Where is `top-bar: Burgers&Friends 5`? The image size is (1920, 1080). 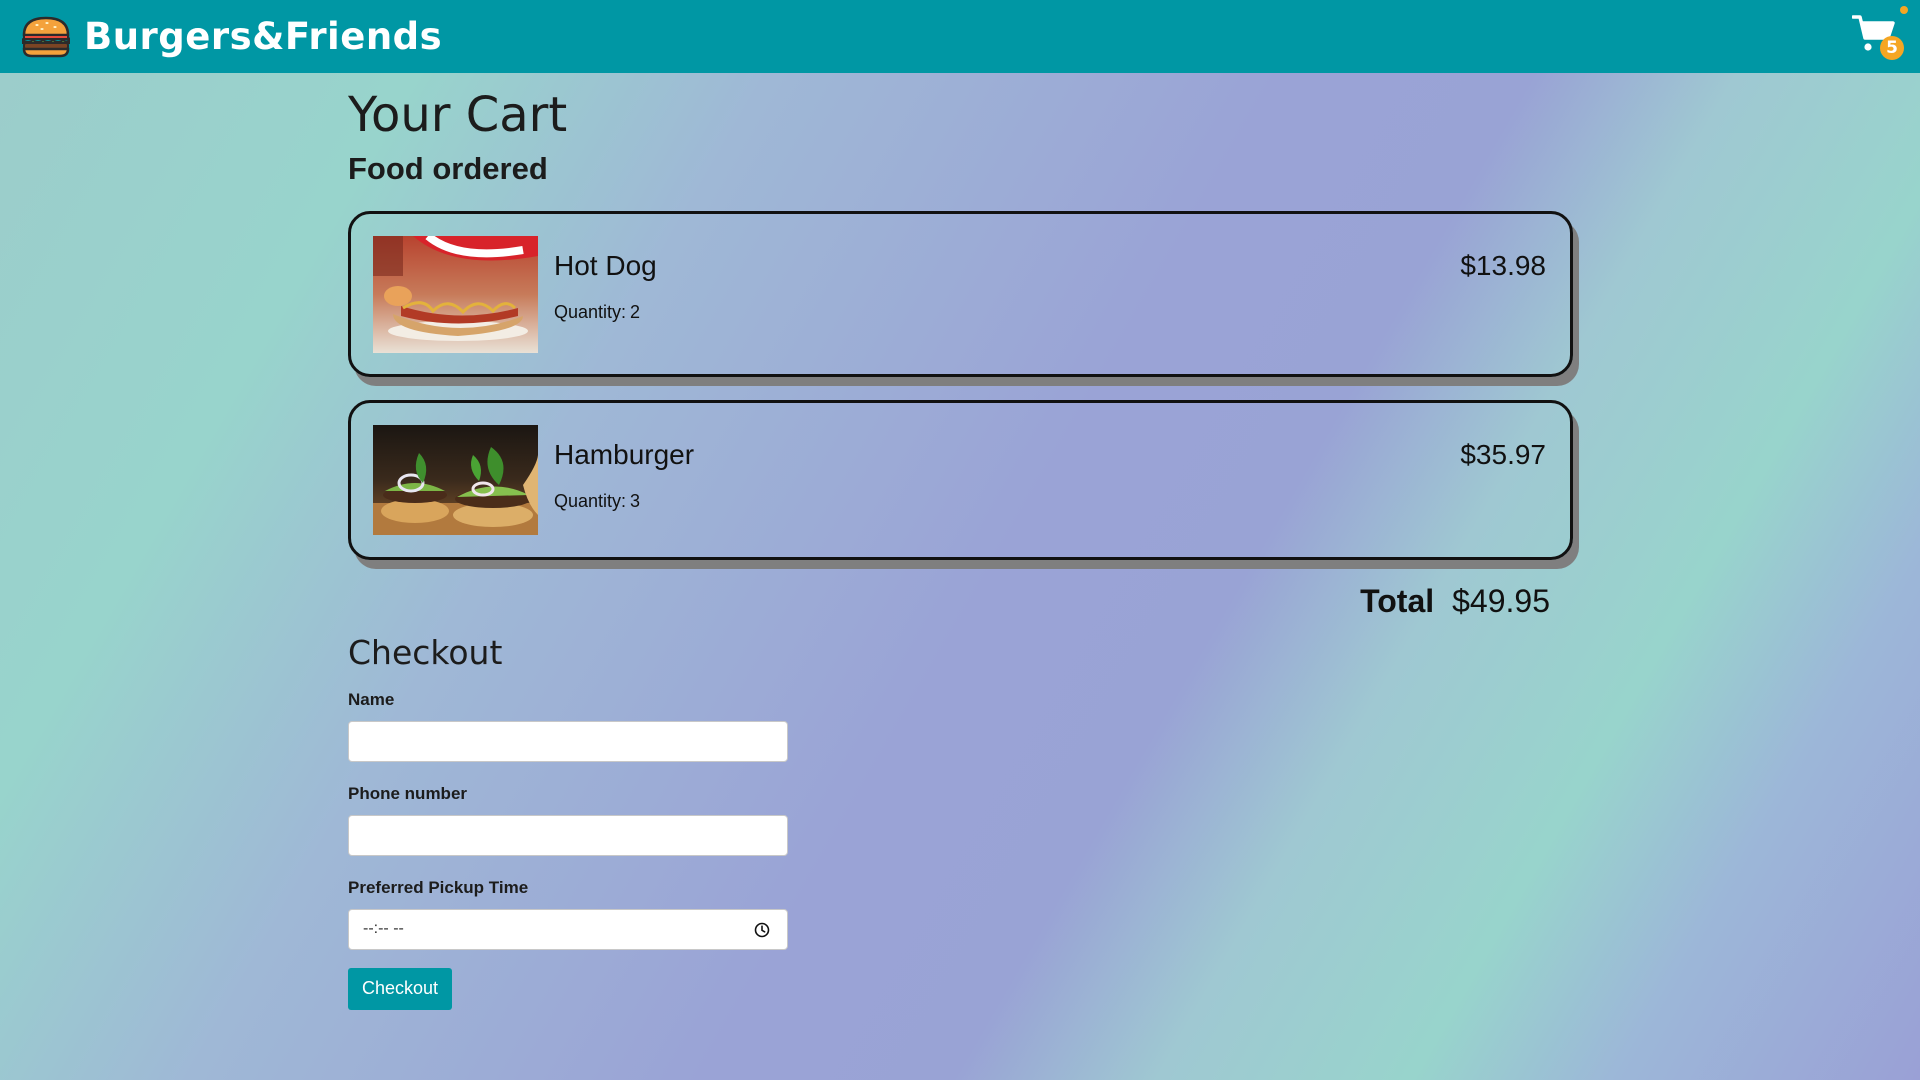 top-bar: Burgers&Friends 5 is located at coordinates (960, 36).